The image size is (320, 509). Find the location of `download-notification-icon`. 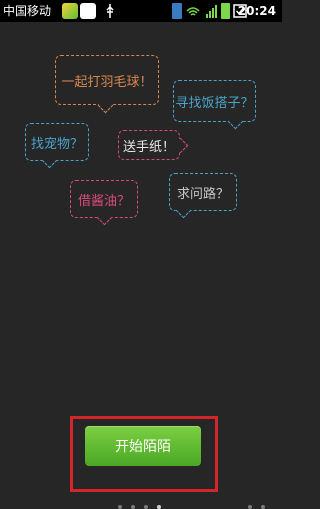

download-notification-icon is located at coordinates (88, 11).